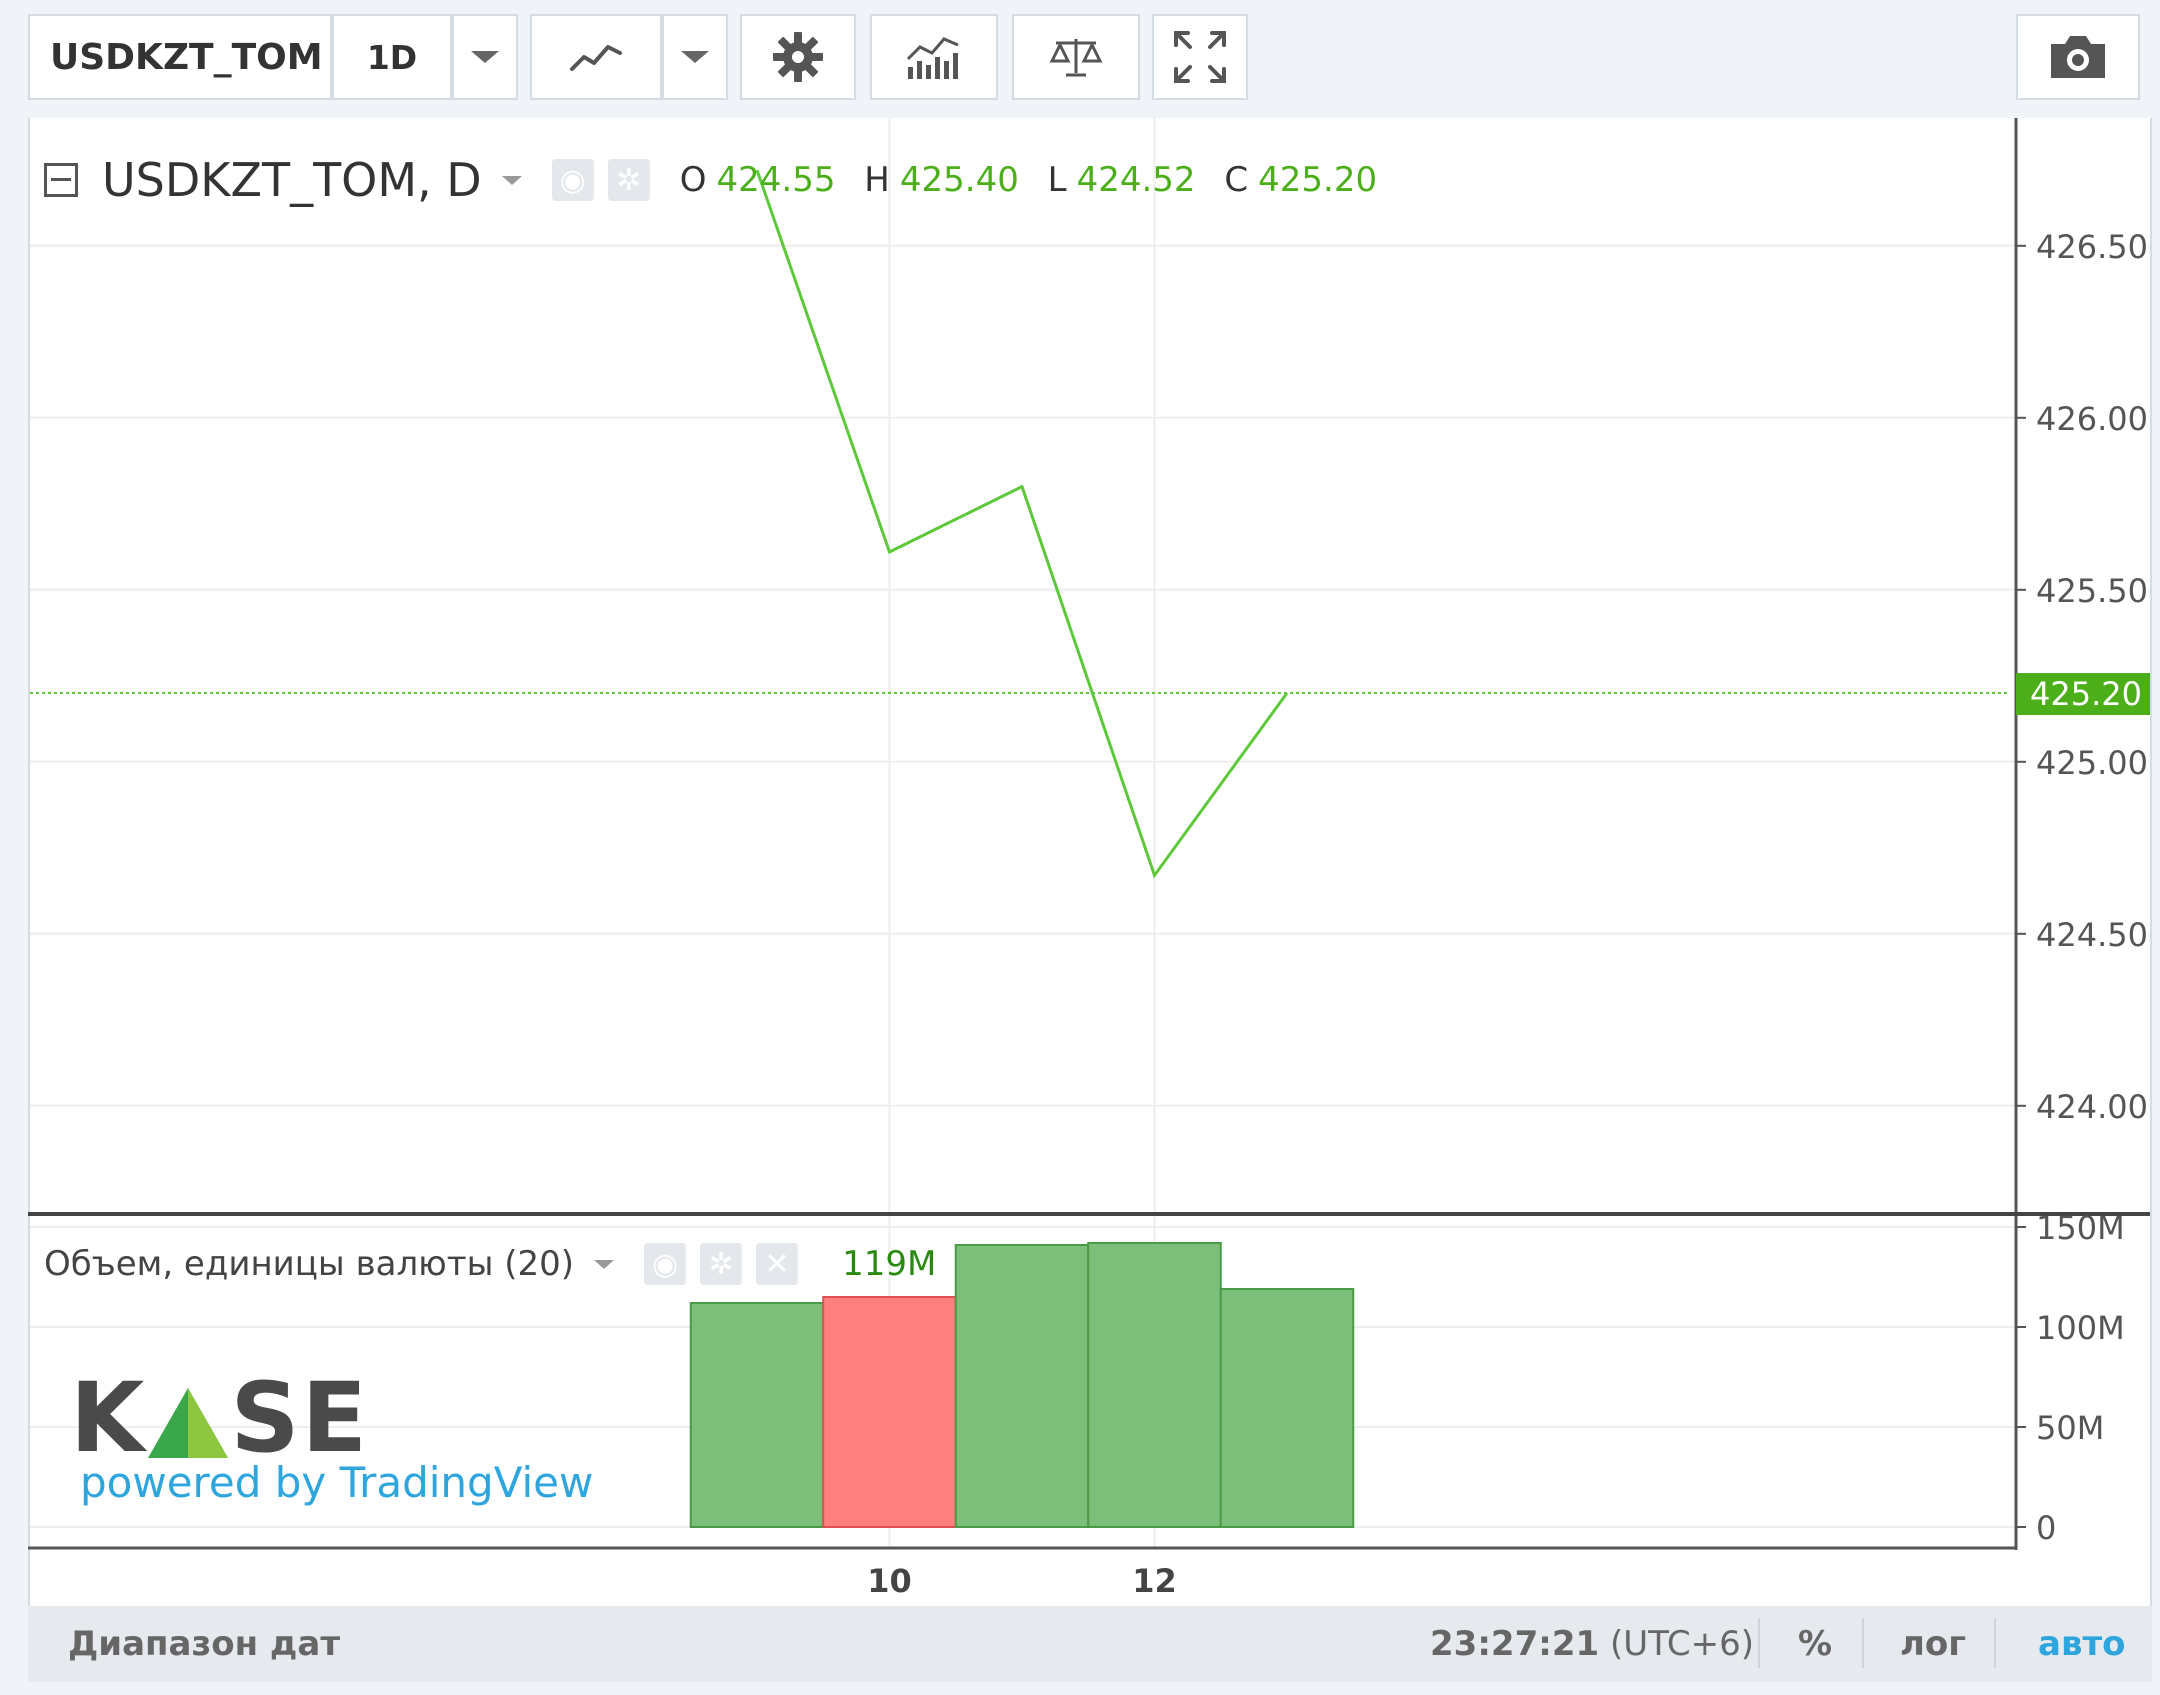  Describe the element at coordinates (1236, 180) in the screenshot. I see `close-key: C` at that location.